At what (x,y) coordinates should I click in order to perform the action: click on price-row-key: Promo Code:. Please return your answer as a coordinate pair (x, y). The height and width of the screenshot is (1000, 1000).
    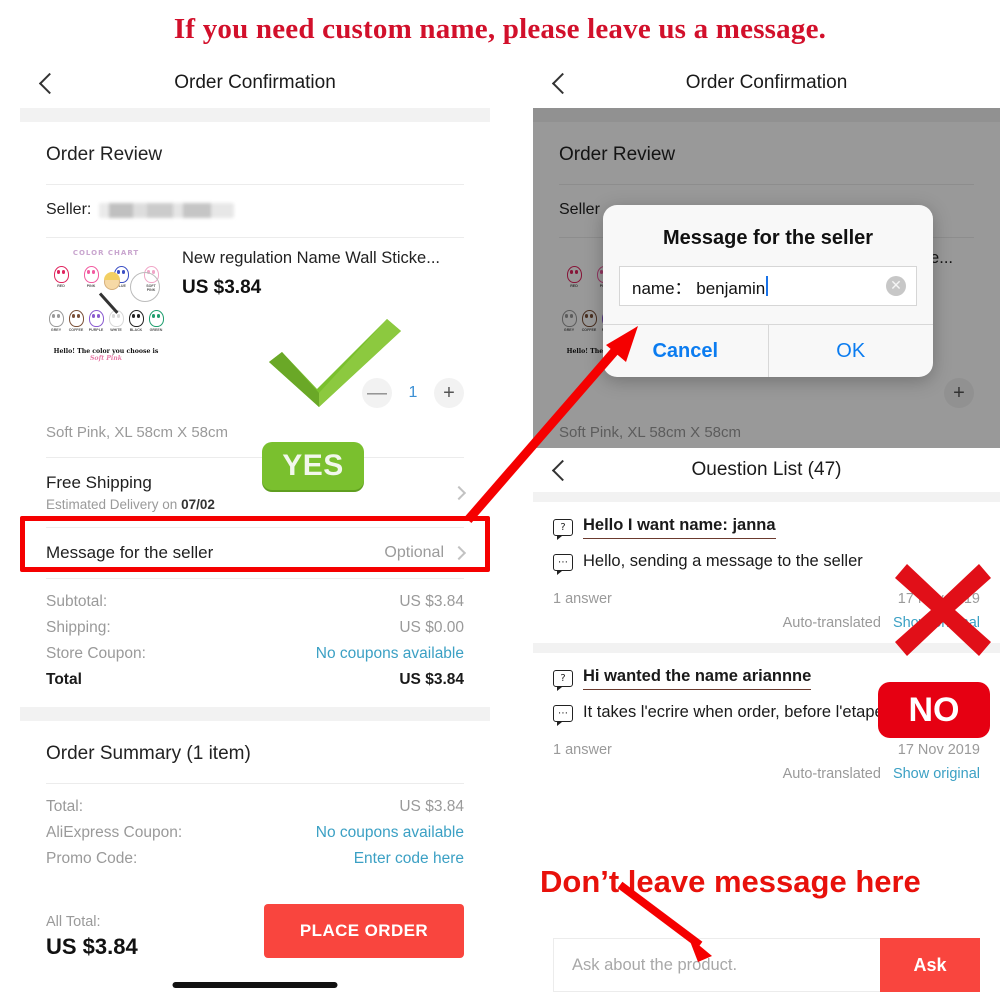
    Looking at the image, I should click on (92, 858).